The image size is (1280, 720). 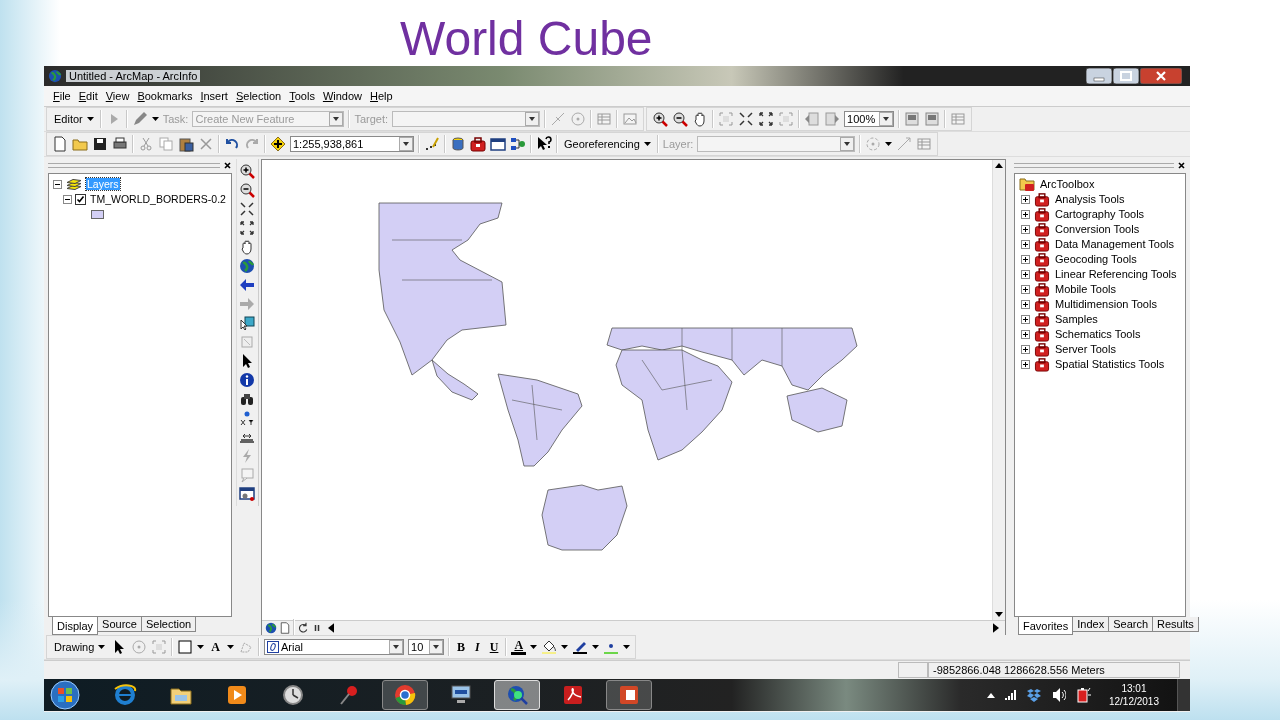 I want to click on focus-data-frame-icon, so click(x=932, y=119).